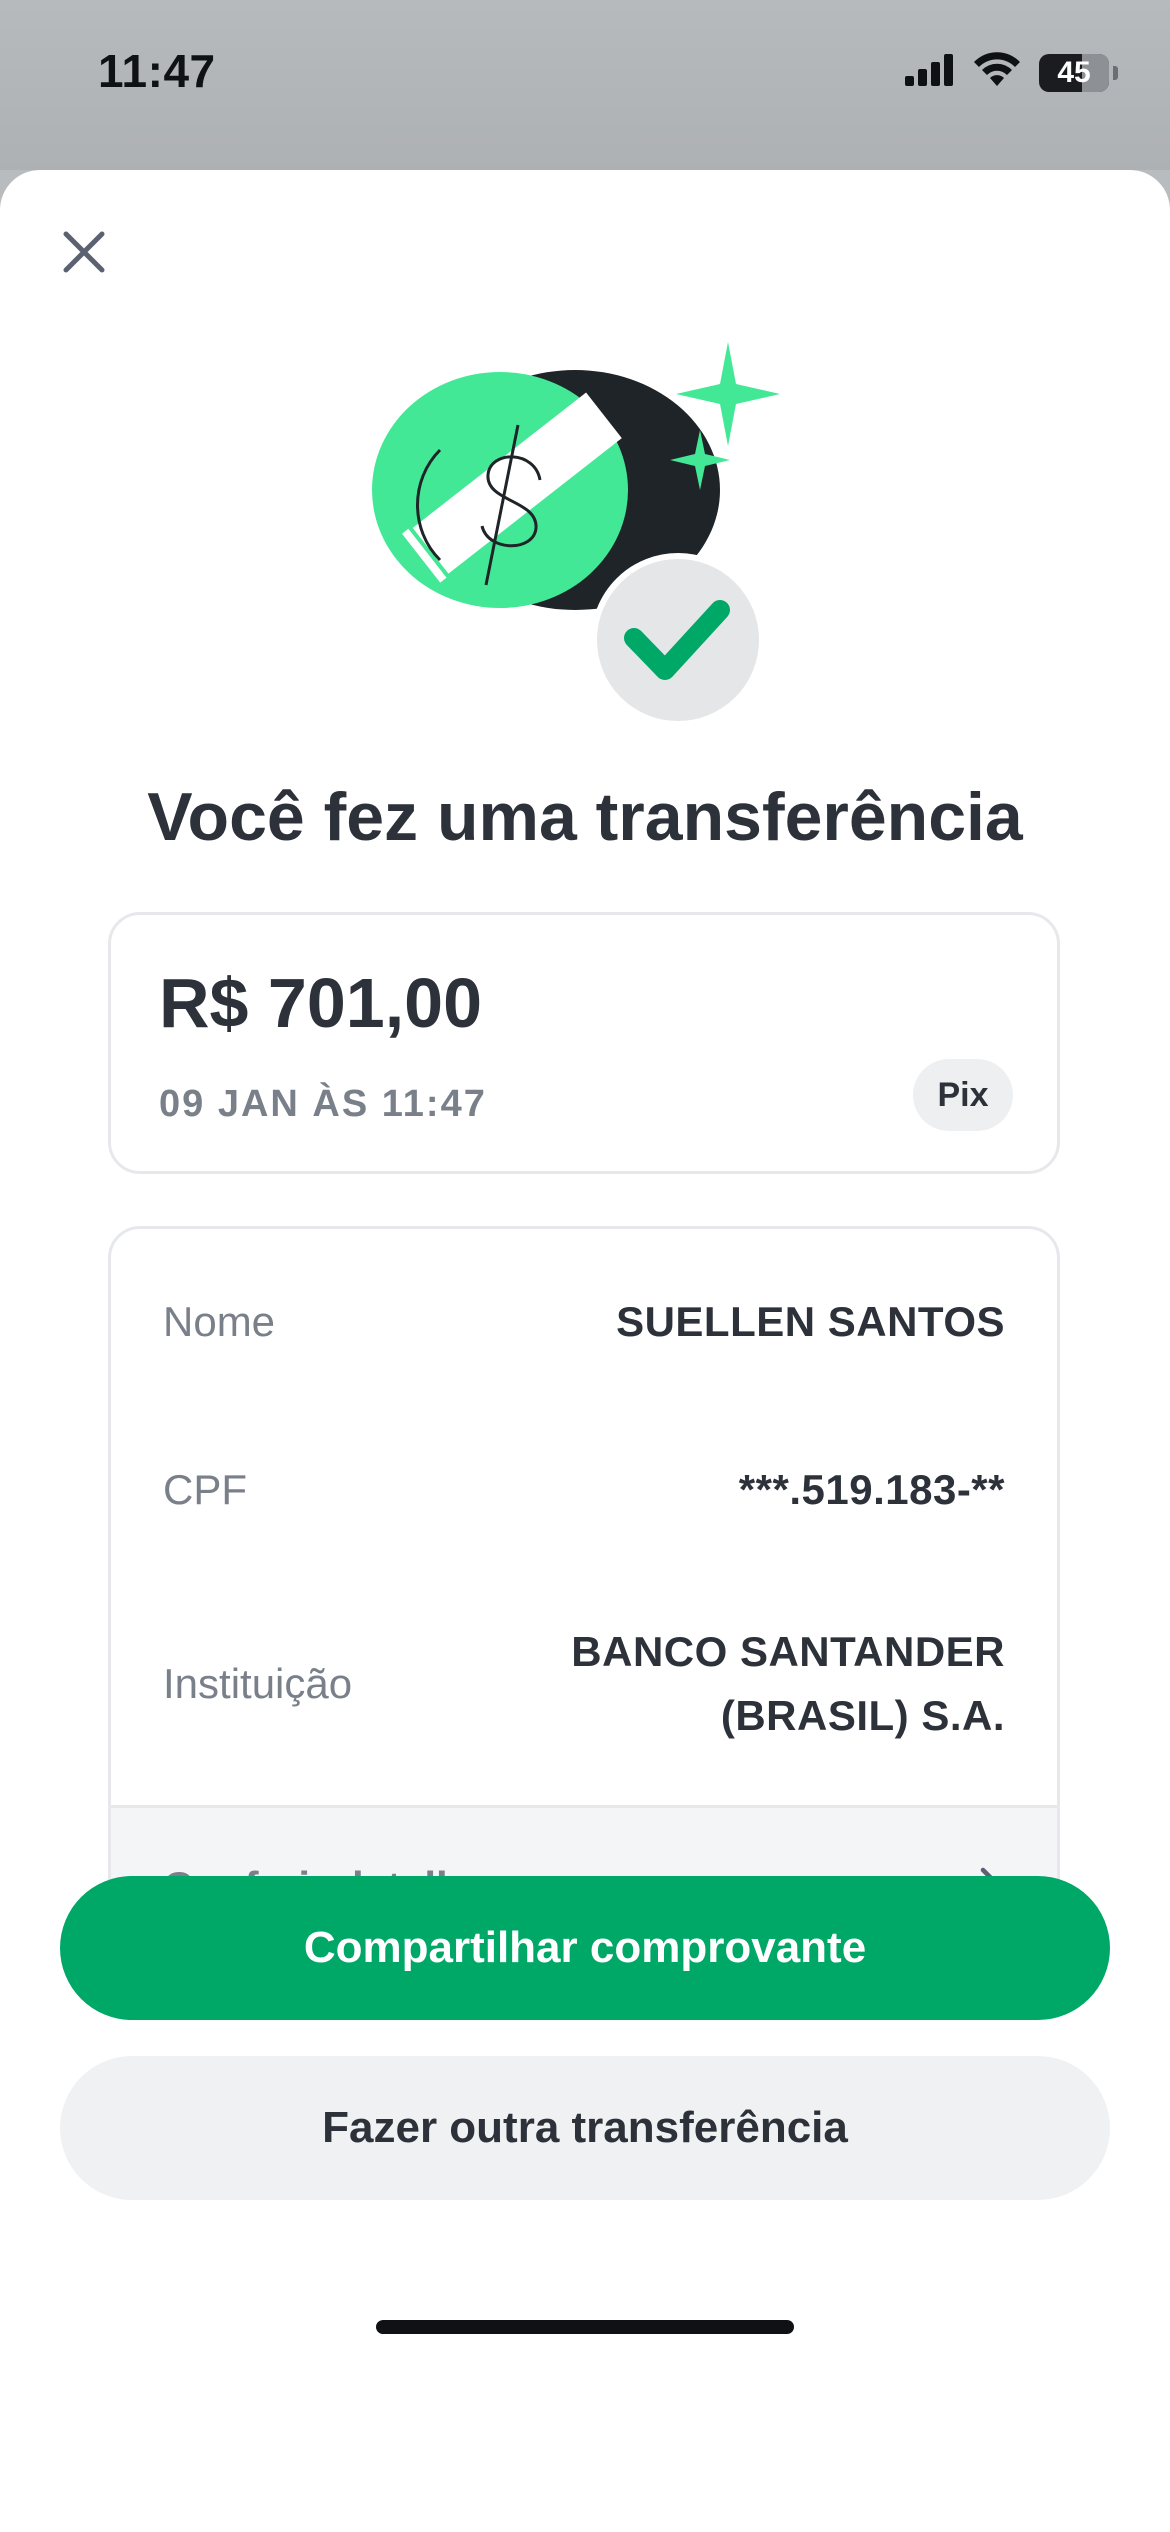 Image resolution: width=1170 pixels, height=2532 pixels. I want to click on status-icons: 45, so click(1011, 72).